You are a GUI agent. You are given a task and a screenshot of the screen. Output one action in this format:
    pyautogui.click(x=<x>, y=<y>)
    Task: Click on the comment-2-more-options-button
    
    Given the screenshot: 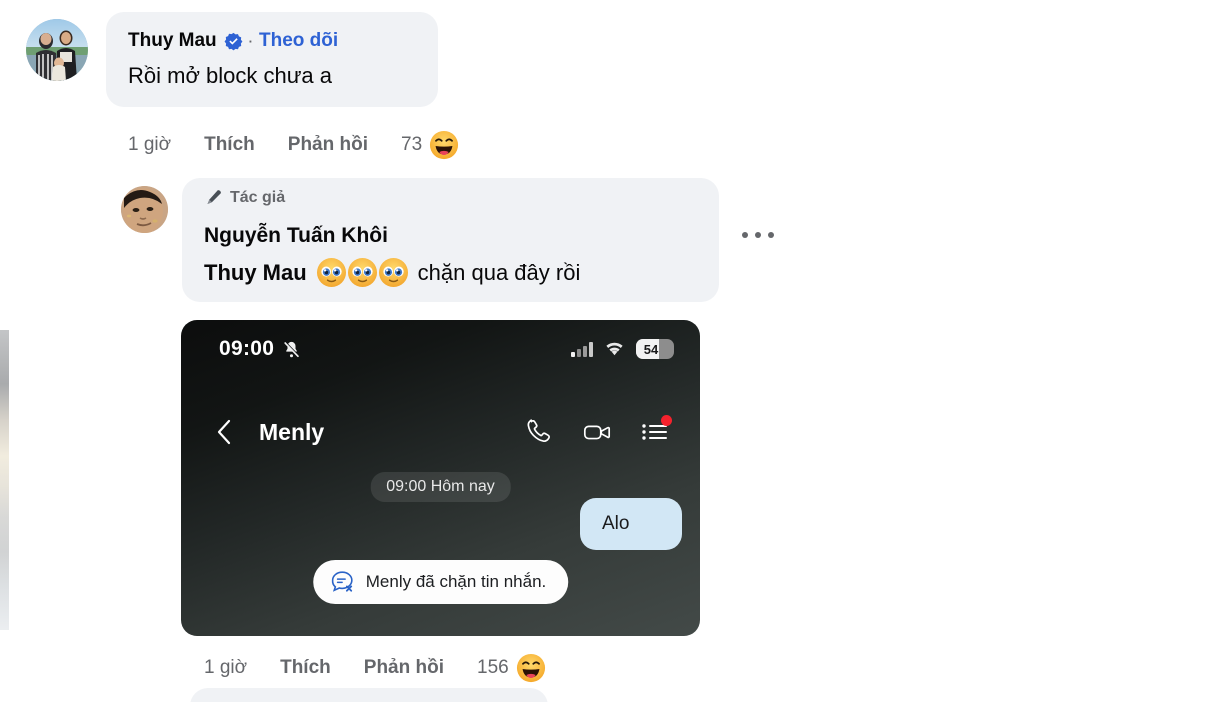 What is the action you would take?
    pyautogui.click(x=758, y=235)
    